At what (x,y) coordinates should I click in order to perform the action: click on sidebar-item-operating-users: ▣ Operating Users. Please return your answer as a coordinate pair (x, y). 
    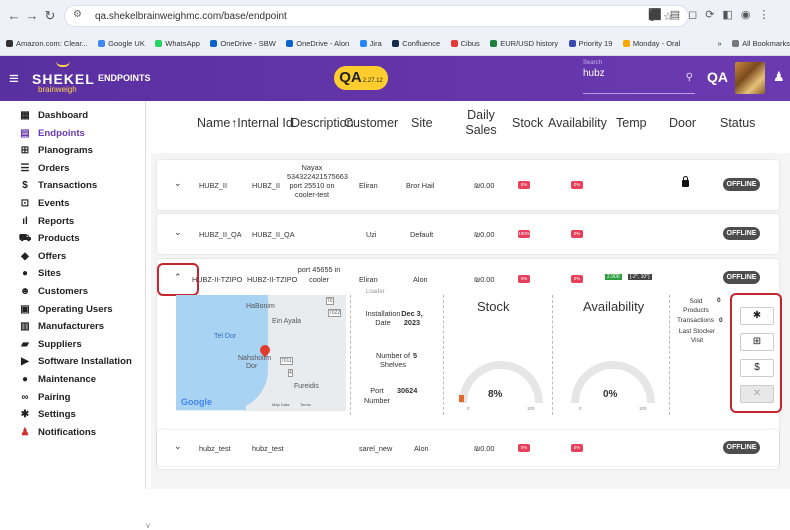
    Looking at the image, I should click on (72, 310).